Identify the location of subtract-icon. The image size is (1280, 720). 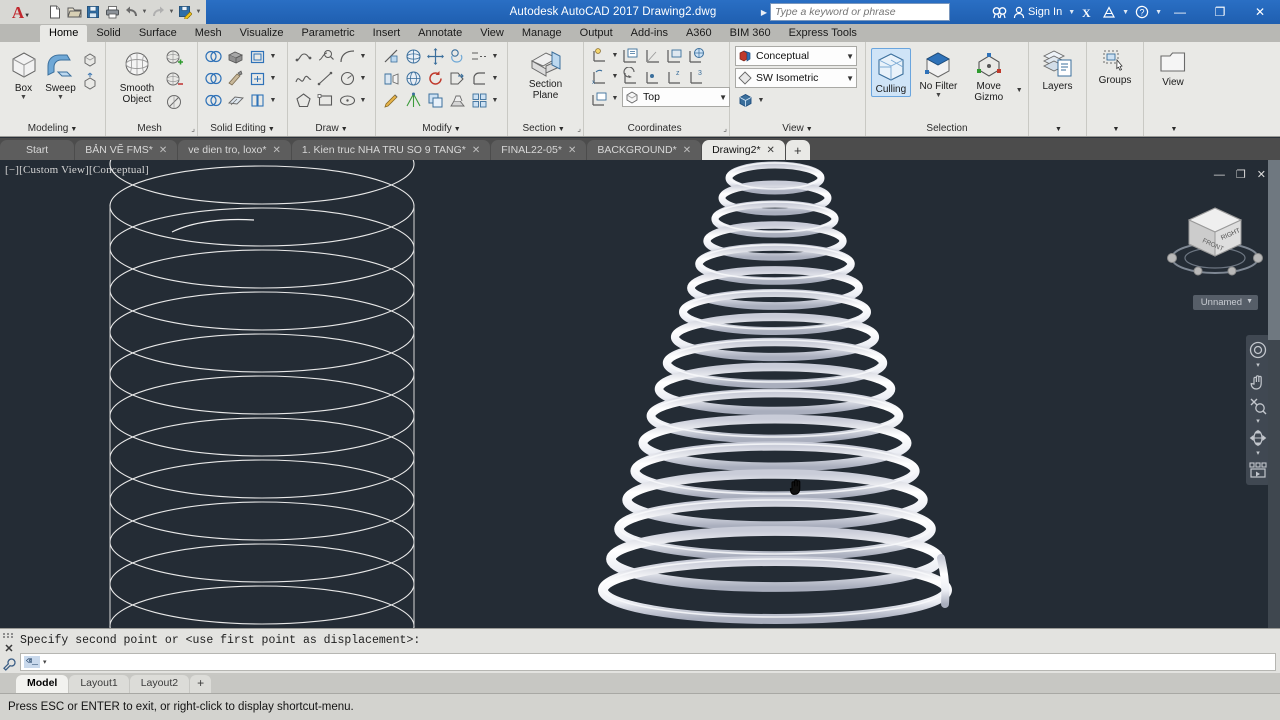
(213, 78).